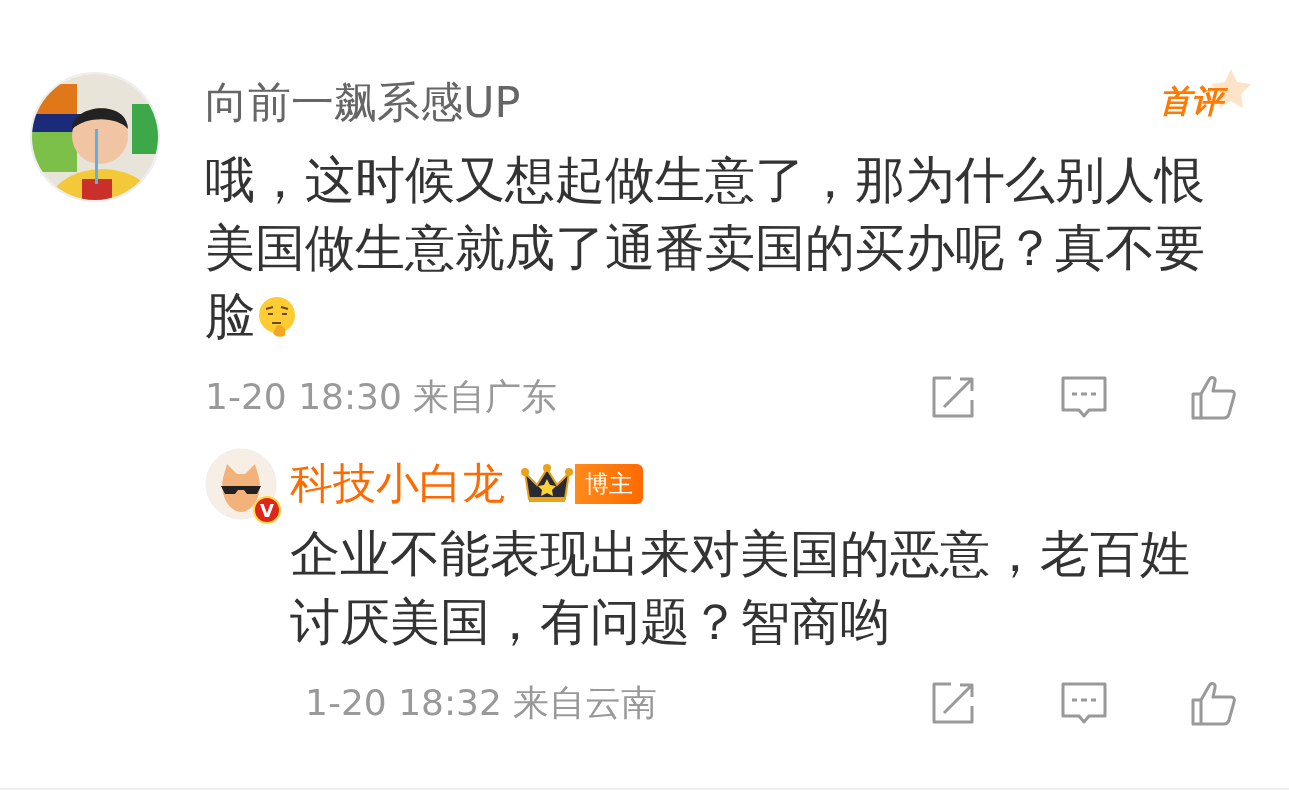  Describe the element at coordinates (705, 248) in the screenshot. I see `comment-line: 美国做生意就成了通番卖国的买办呢？真不要` at that location.